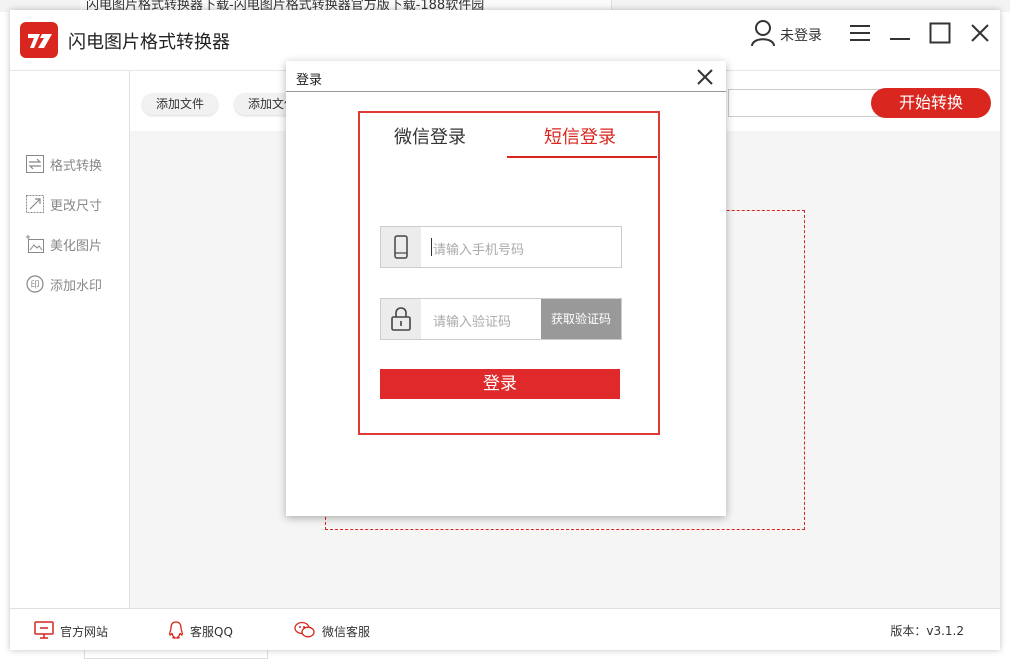  I want to click on svg-text: 印, so click(34, 285).